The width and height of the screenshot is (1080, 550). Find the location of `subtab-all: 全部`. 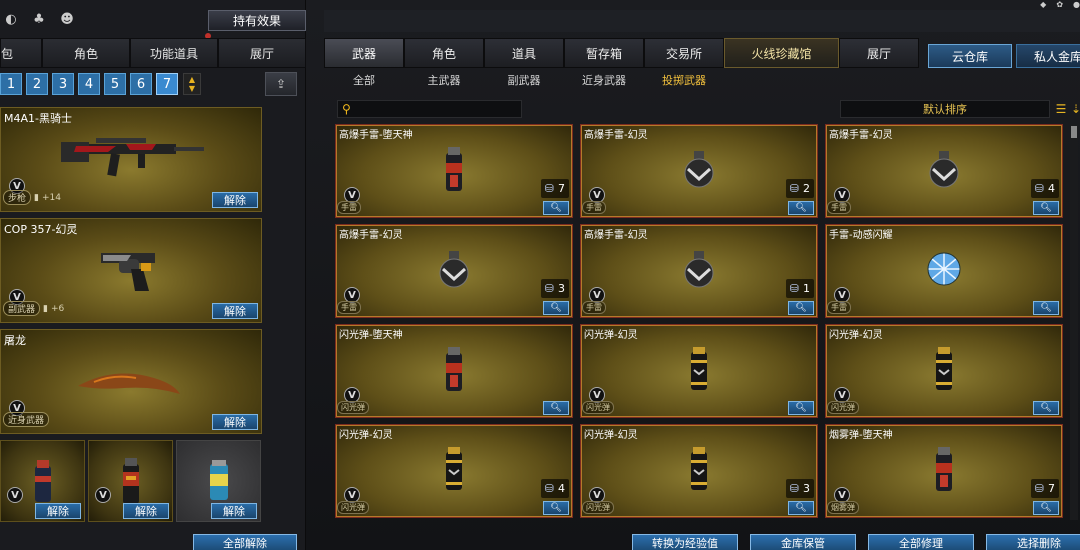

subtab-all: 全部 is located at coordinates (364, 81).